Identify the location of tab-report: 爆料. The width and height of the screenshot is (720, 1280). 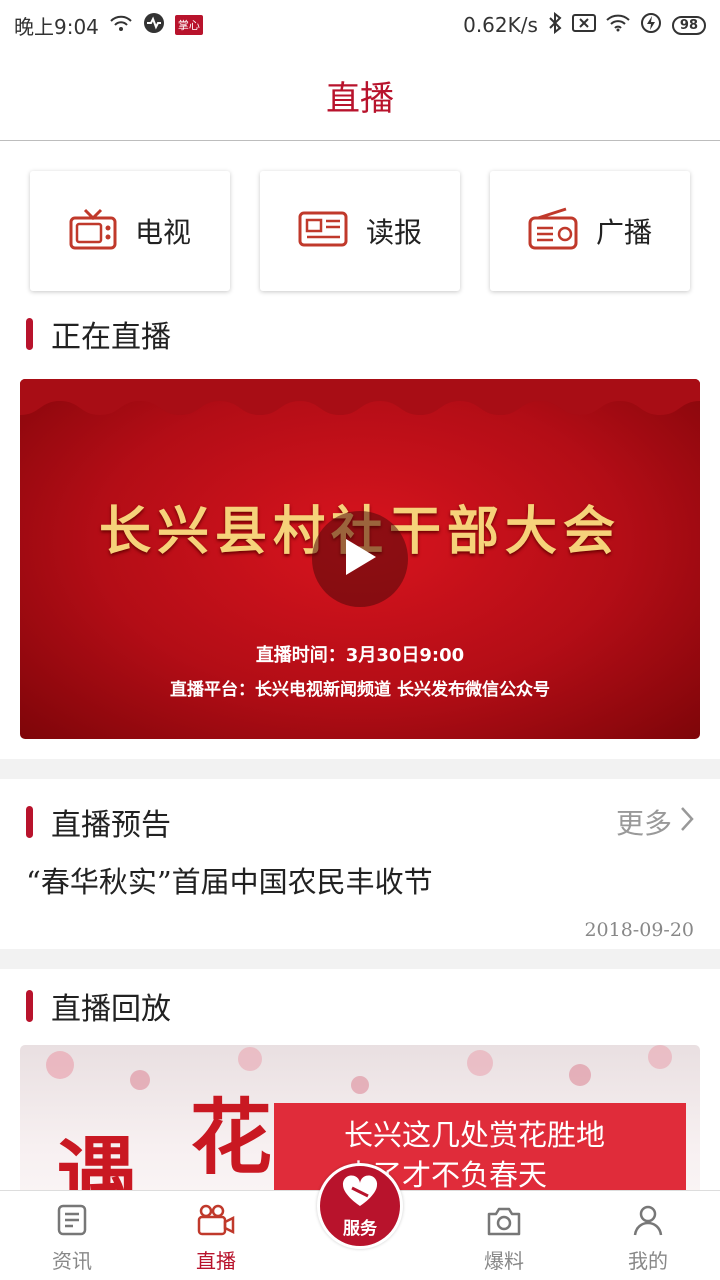
(504, 1239).